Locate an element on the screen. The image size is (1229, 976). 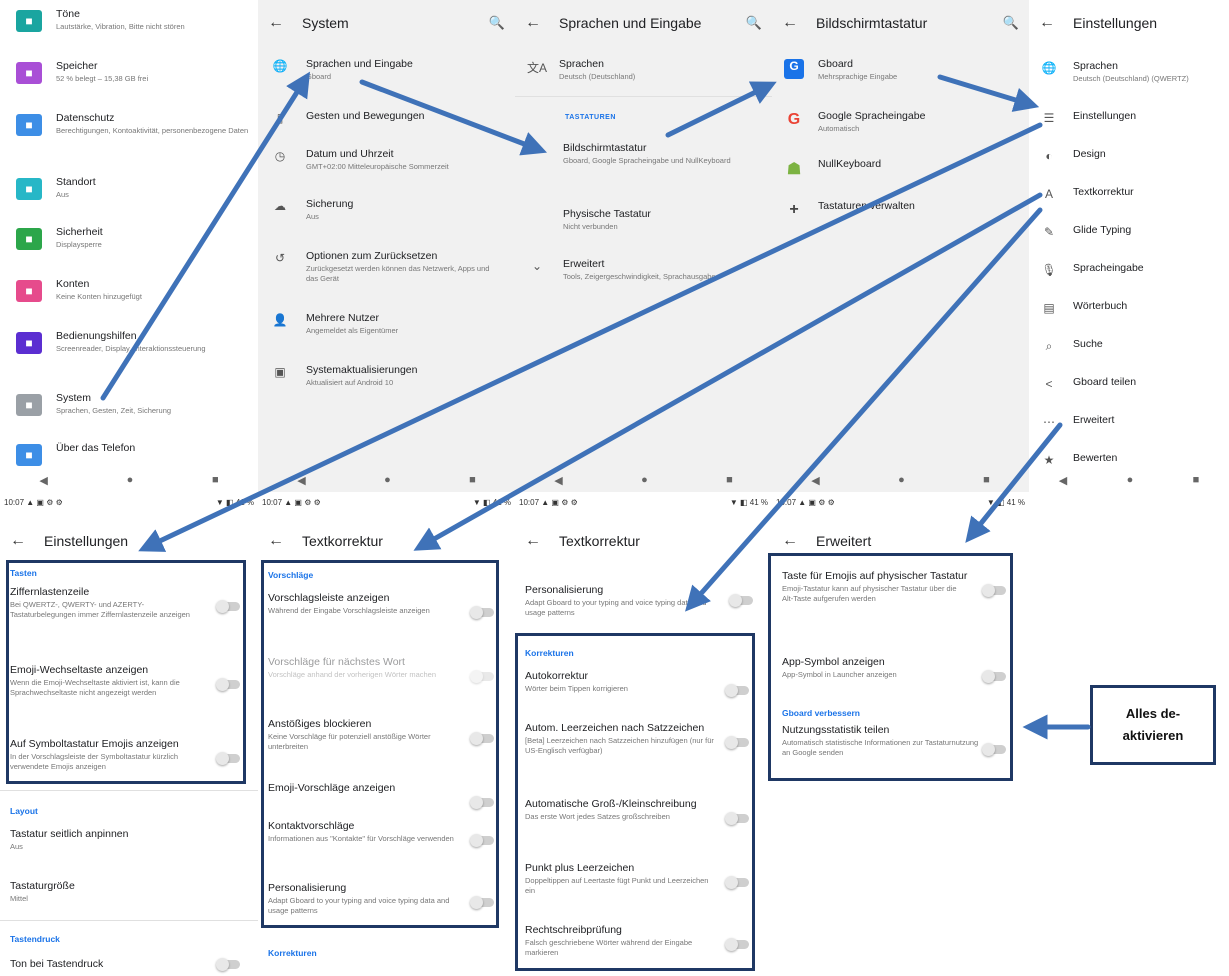
gboard-menu-item: ⌕ Suche is located at coordinates (1129, 346).